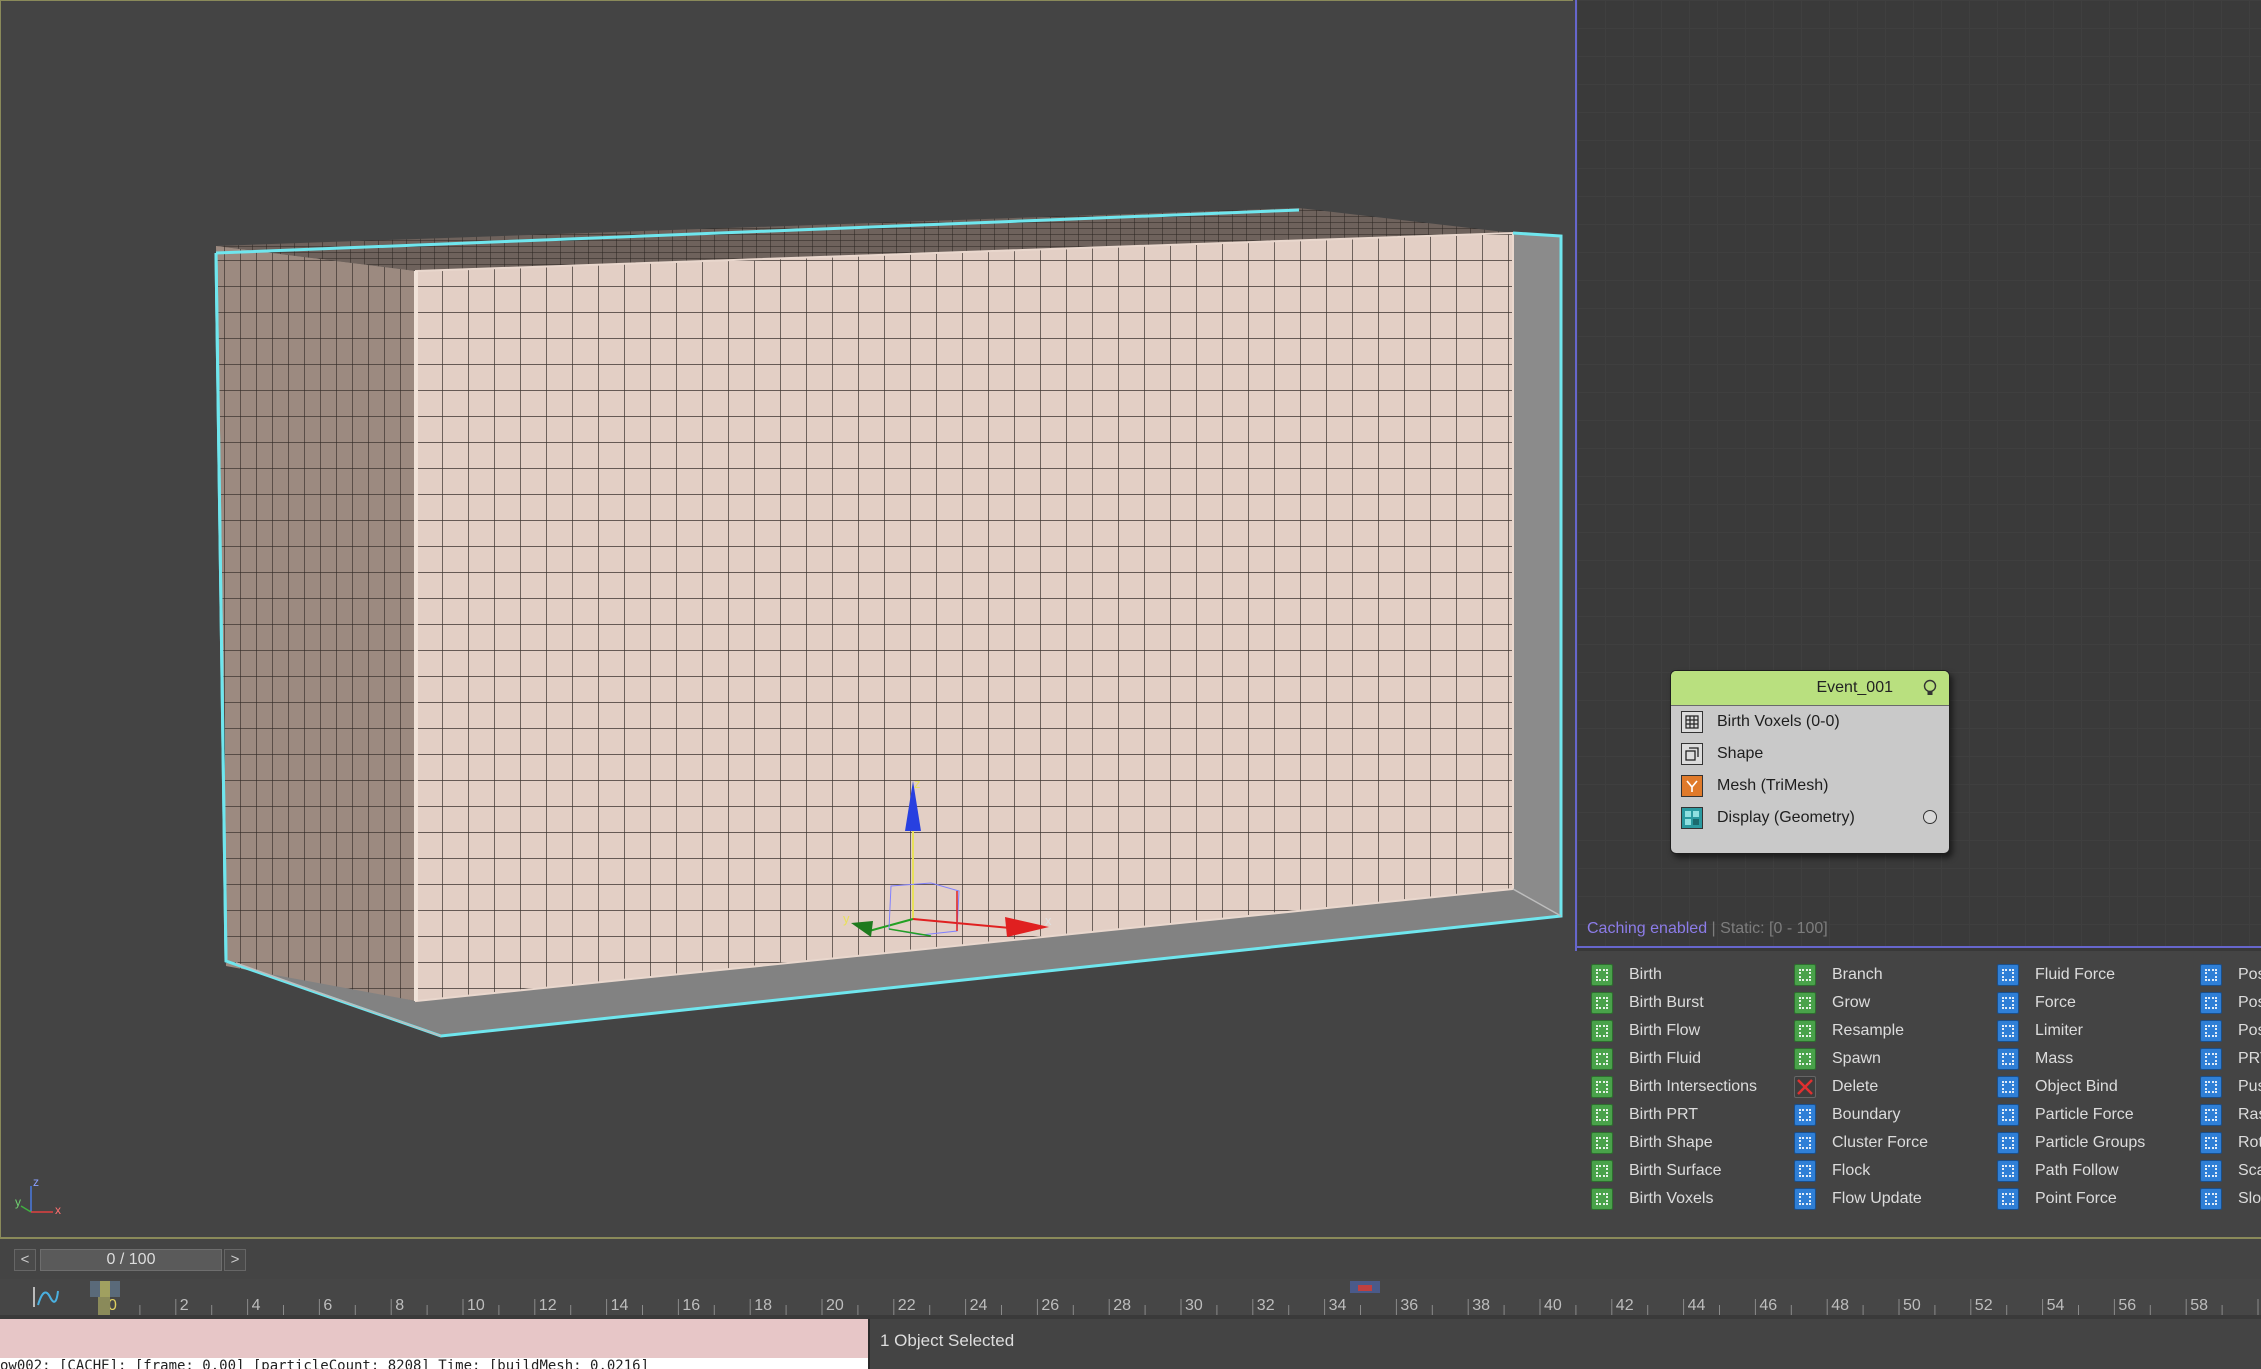 The width and height of the screenshot is (2261, 1369). Describe the element at coordinates (1861, 975) in the screenshot. I see `depot-item: Branch` at that location.